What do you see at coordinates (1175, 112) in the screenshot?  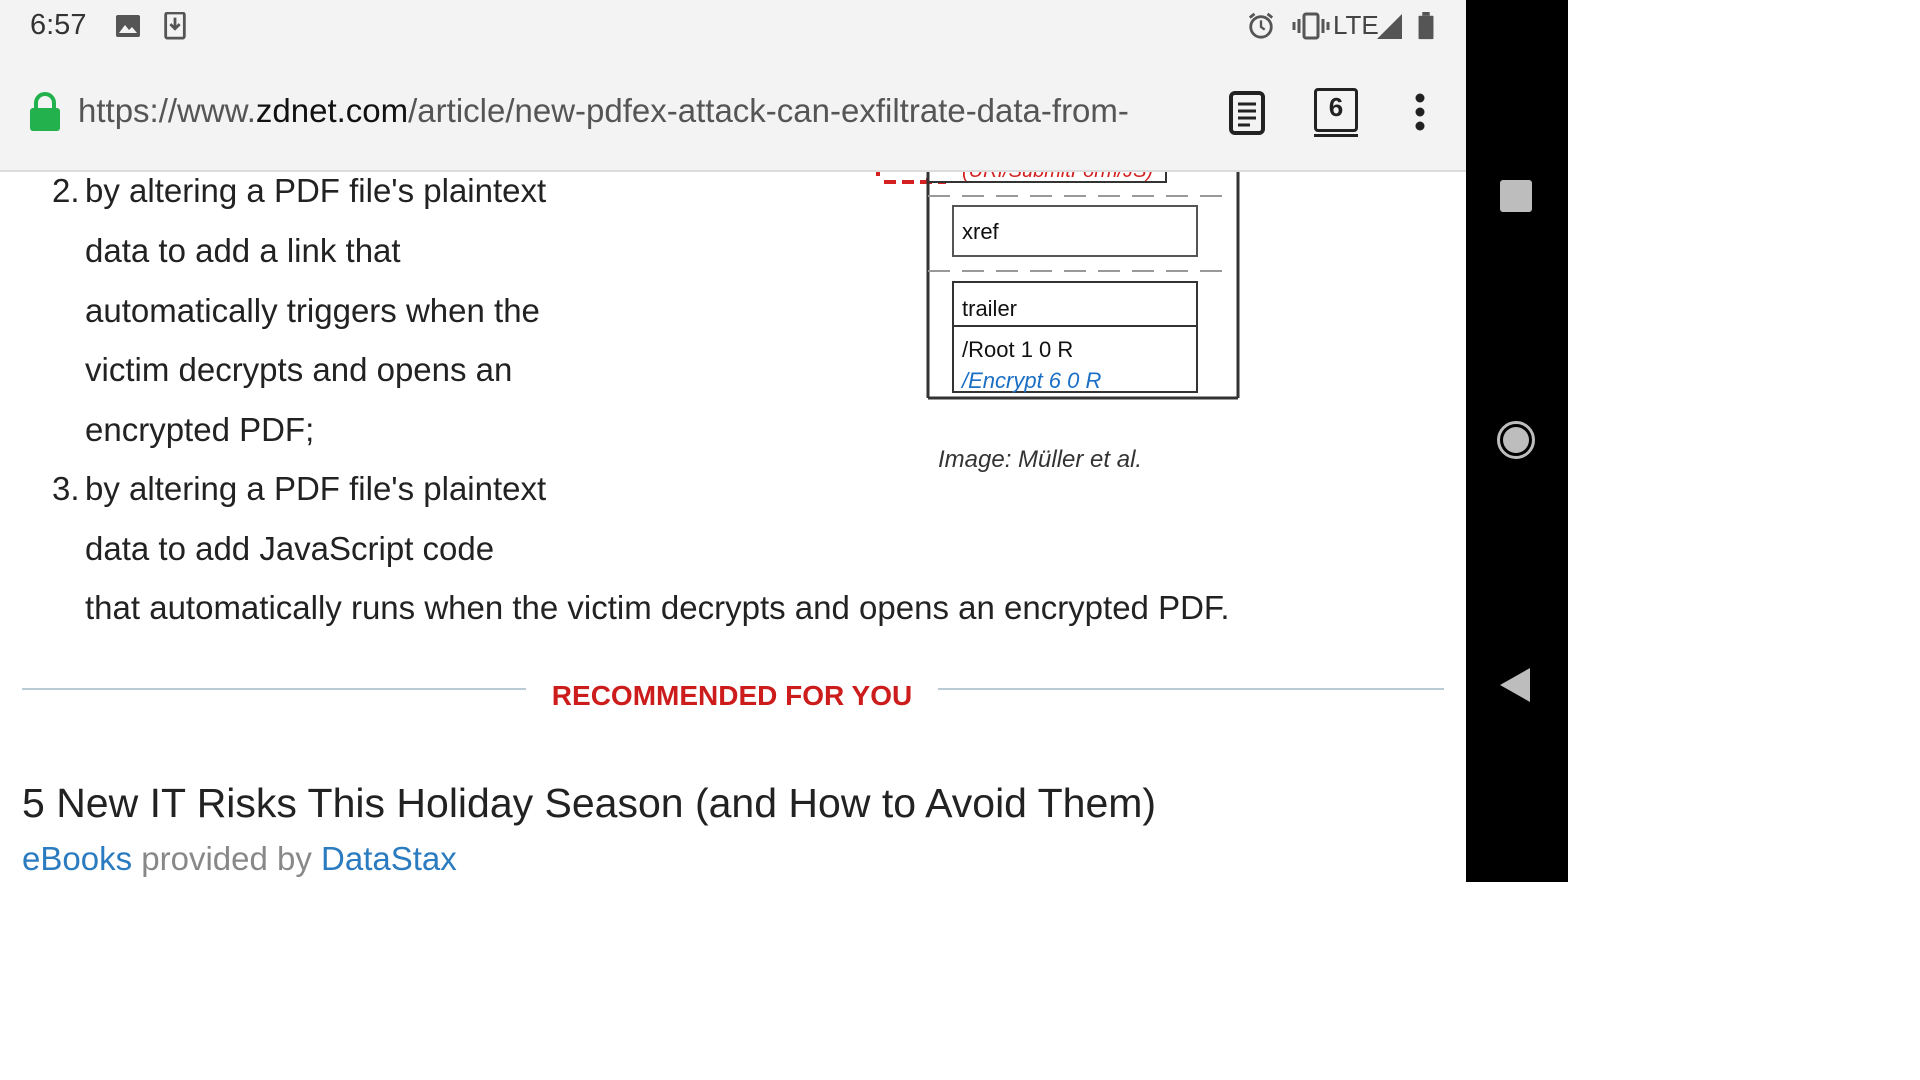 I see `url-fade` at bounding box center [1175, 112].